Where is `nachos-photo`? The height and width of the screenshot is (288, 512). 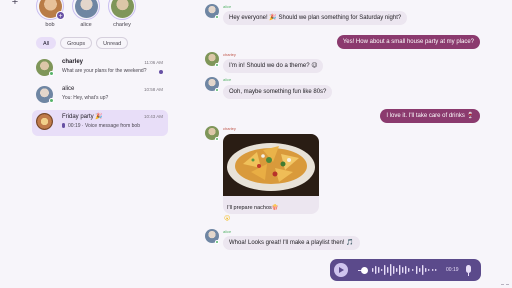 nachos-photo is located at coordinates (271, 165).